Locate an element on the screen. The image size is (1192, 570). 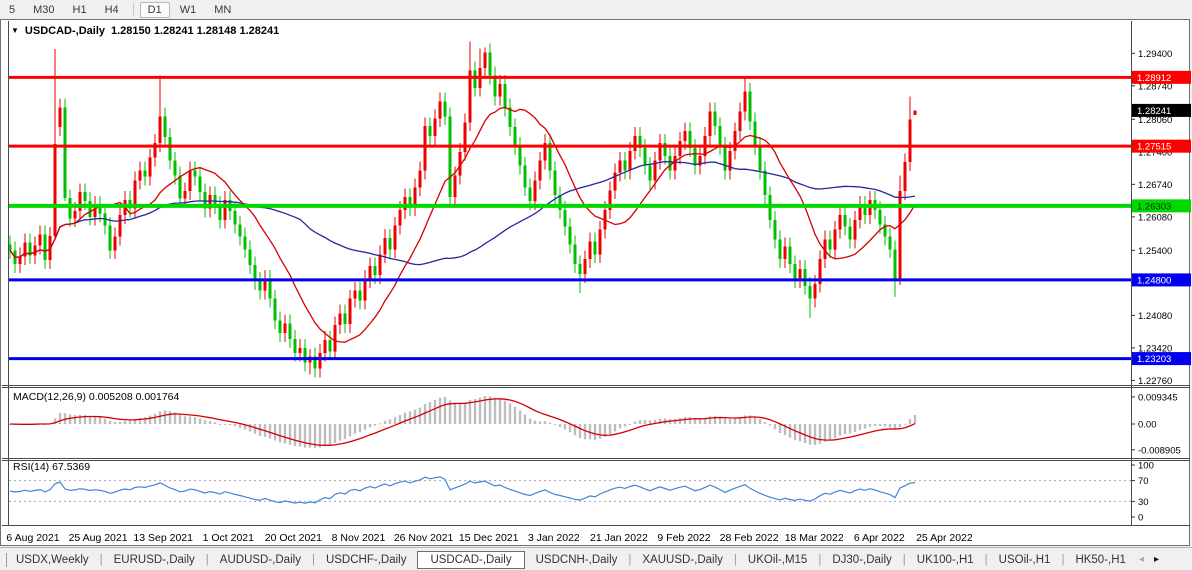
svg-text: 25 Apr 2022 is located at coordinates (944, 538).